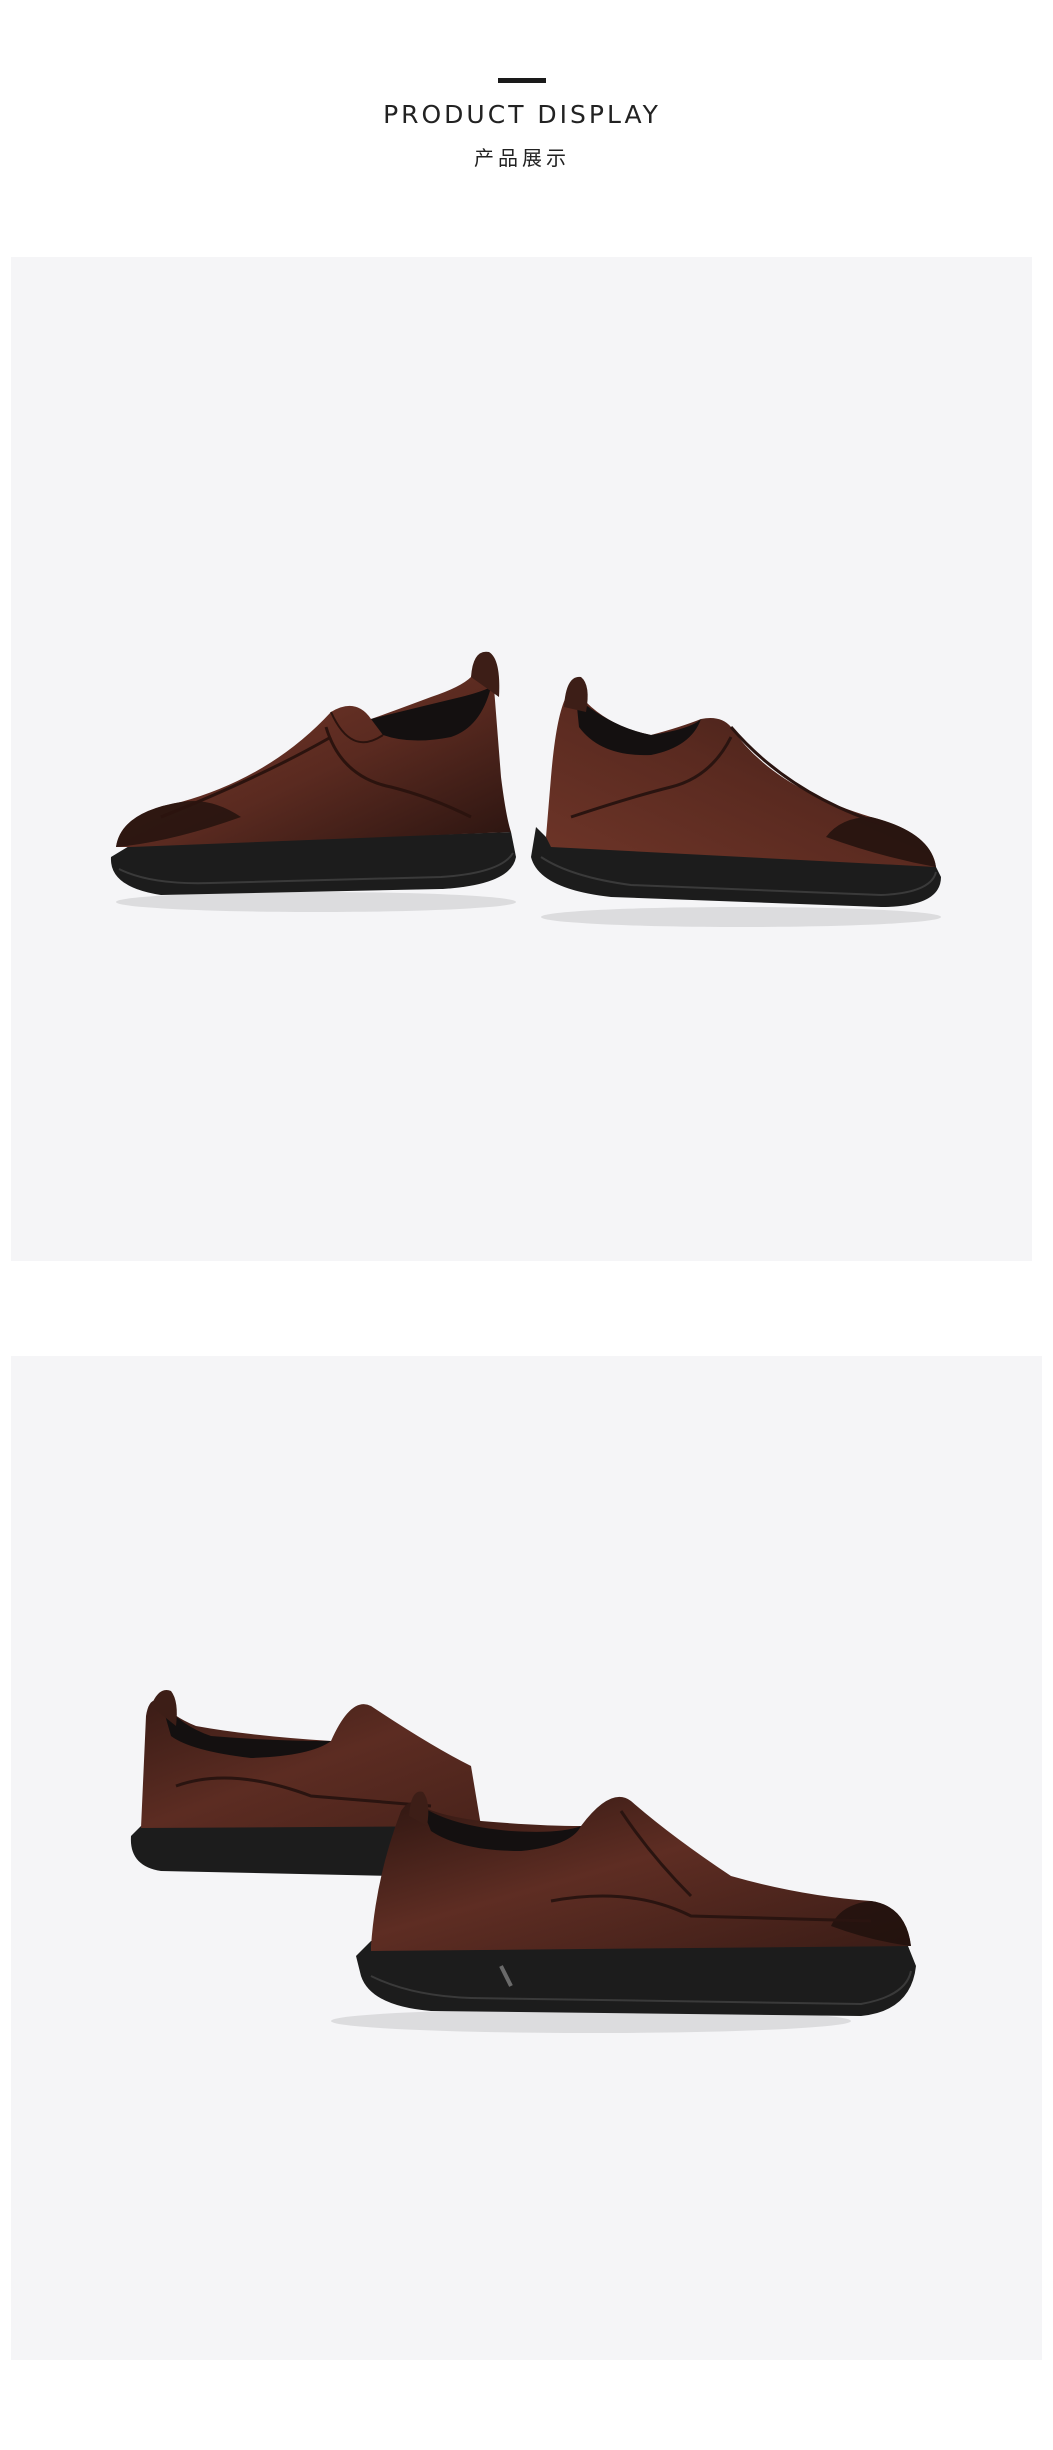 This screenshot has width=1053, height=2450. I want to click on left-shoe, so click(313, 781).